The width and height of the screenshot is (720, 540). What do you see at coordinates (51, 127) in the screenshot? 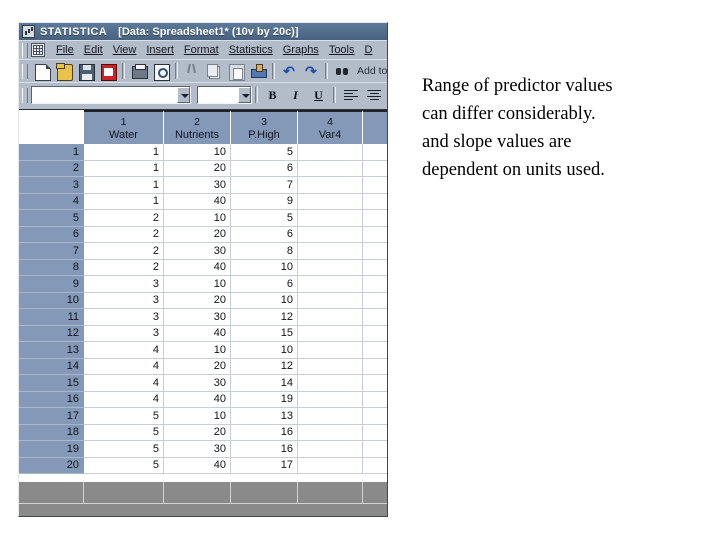
I see `grid-corner-cell` at bounding box center [51, 127].